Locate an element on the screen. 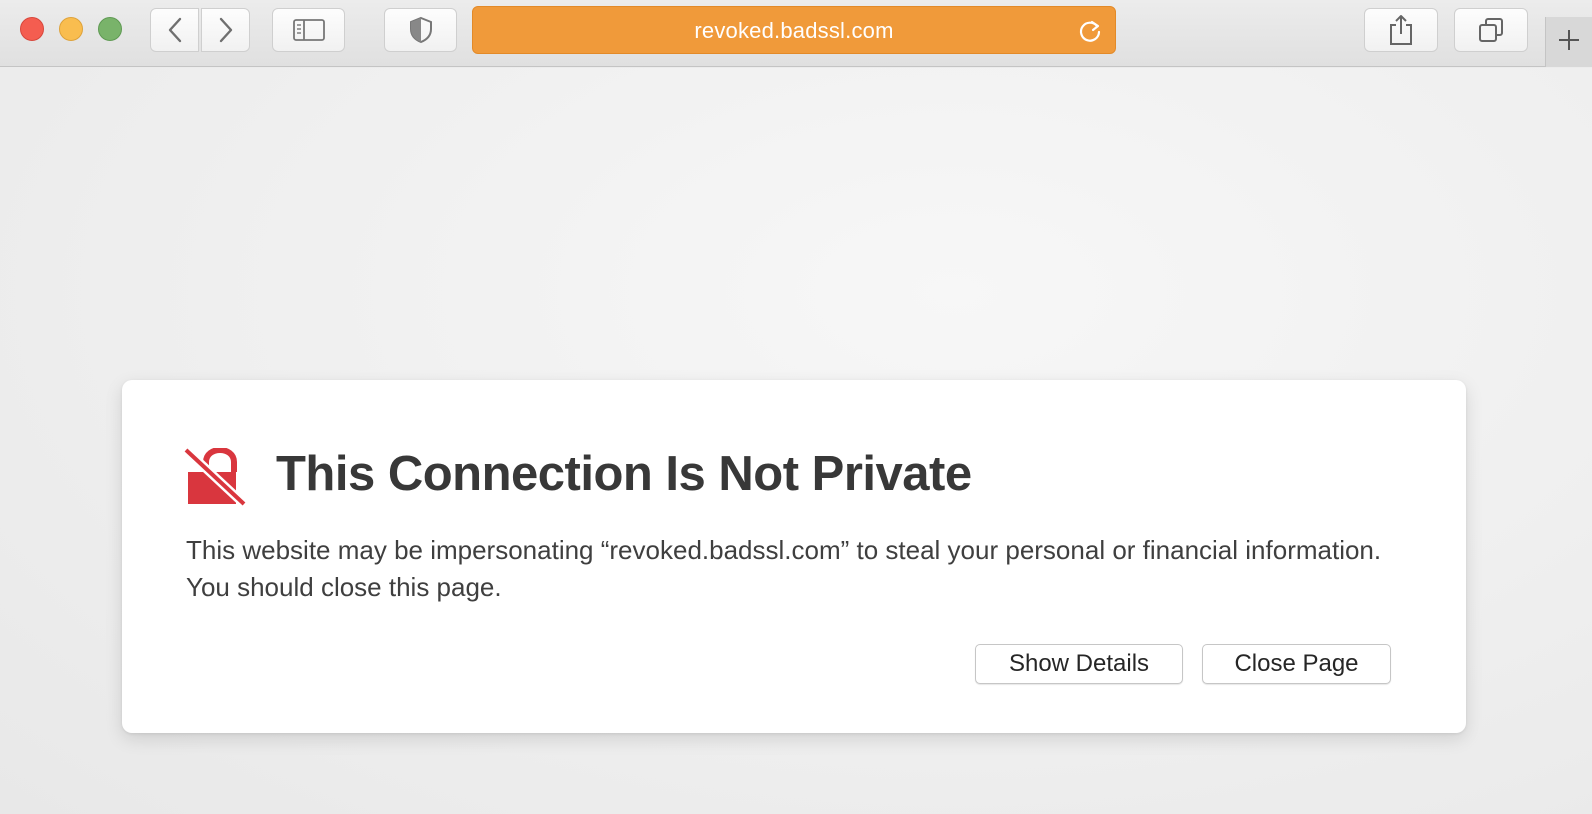  broken-lock-icon is located at coordinates (215, 478).